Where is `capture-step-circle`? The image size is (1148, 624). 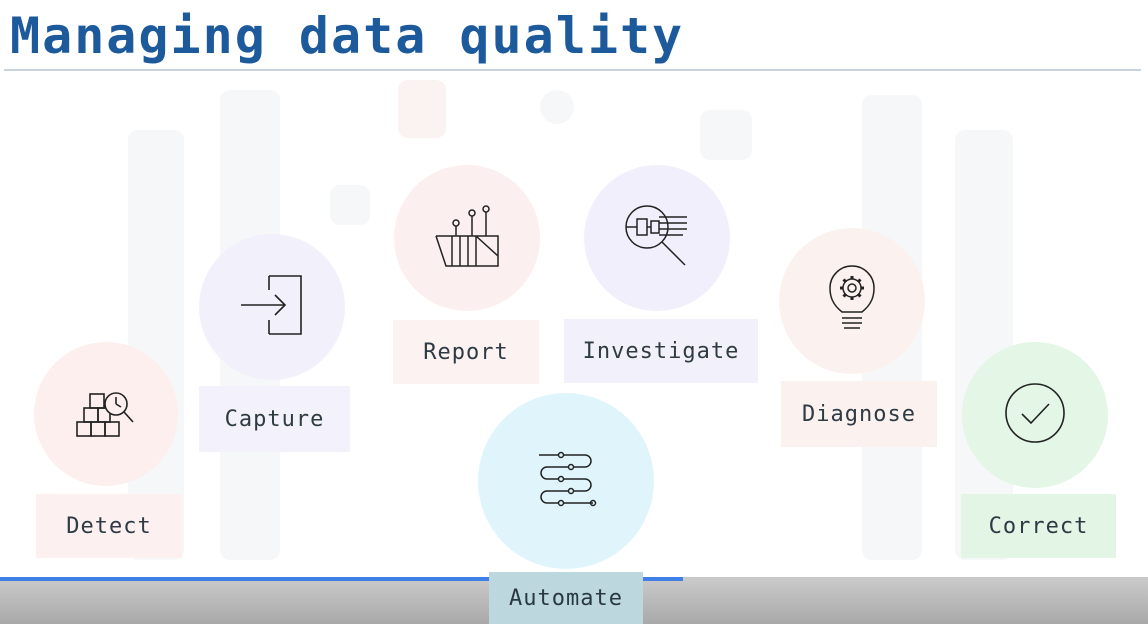 capture-step-circle is located at coordinates (272, 307).